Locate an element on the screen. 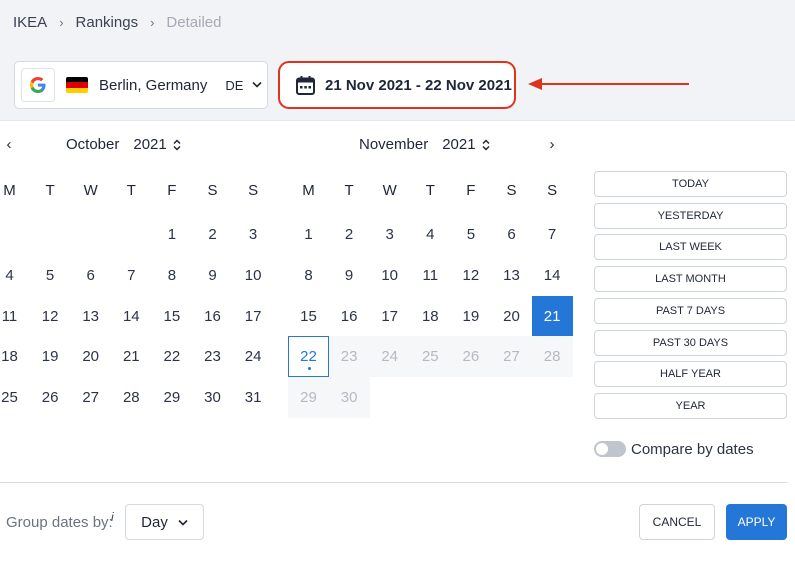 This screenshot has width=795, height=561. weekday-label: M is located at coordinates (308, 190).